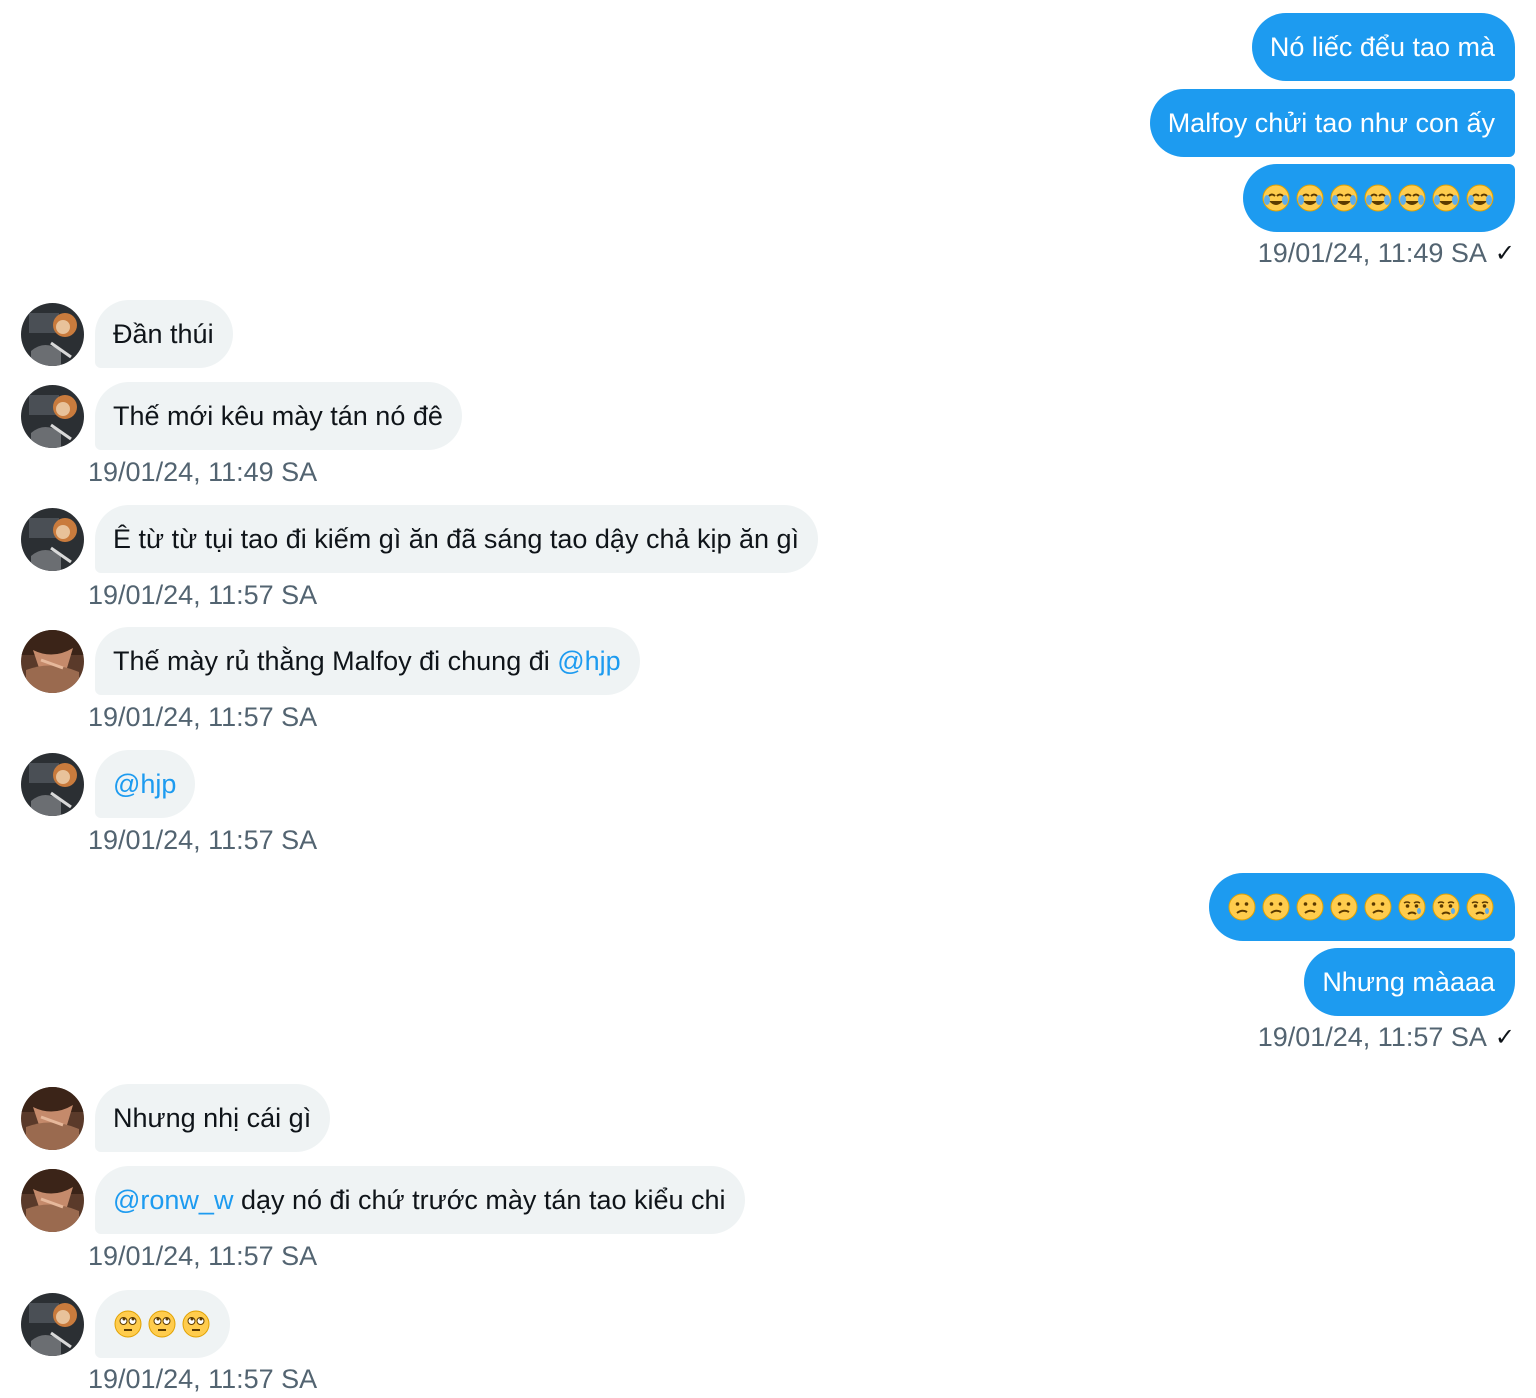  I want to click on message-incoming, so click(125, 1324).